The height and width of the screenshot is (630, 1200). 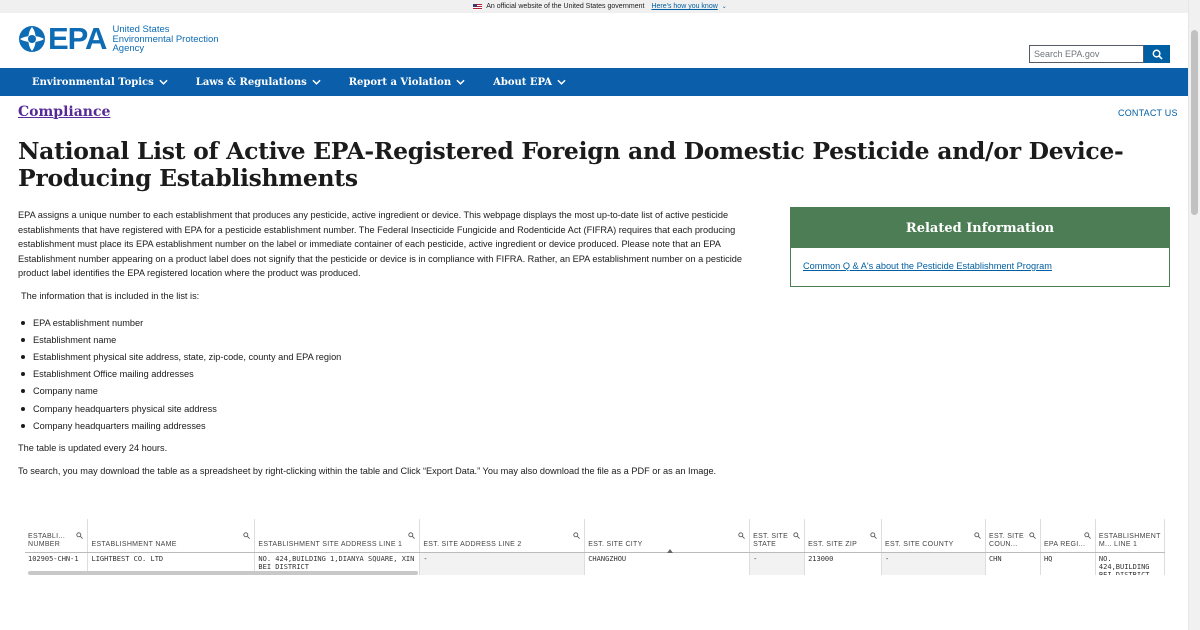 I want to click on column-header: ESTABLISHMENT M... LINE 1, so click(x=1130, y=536).